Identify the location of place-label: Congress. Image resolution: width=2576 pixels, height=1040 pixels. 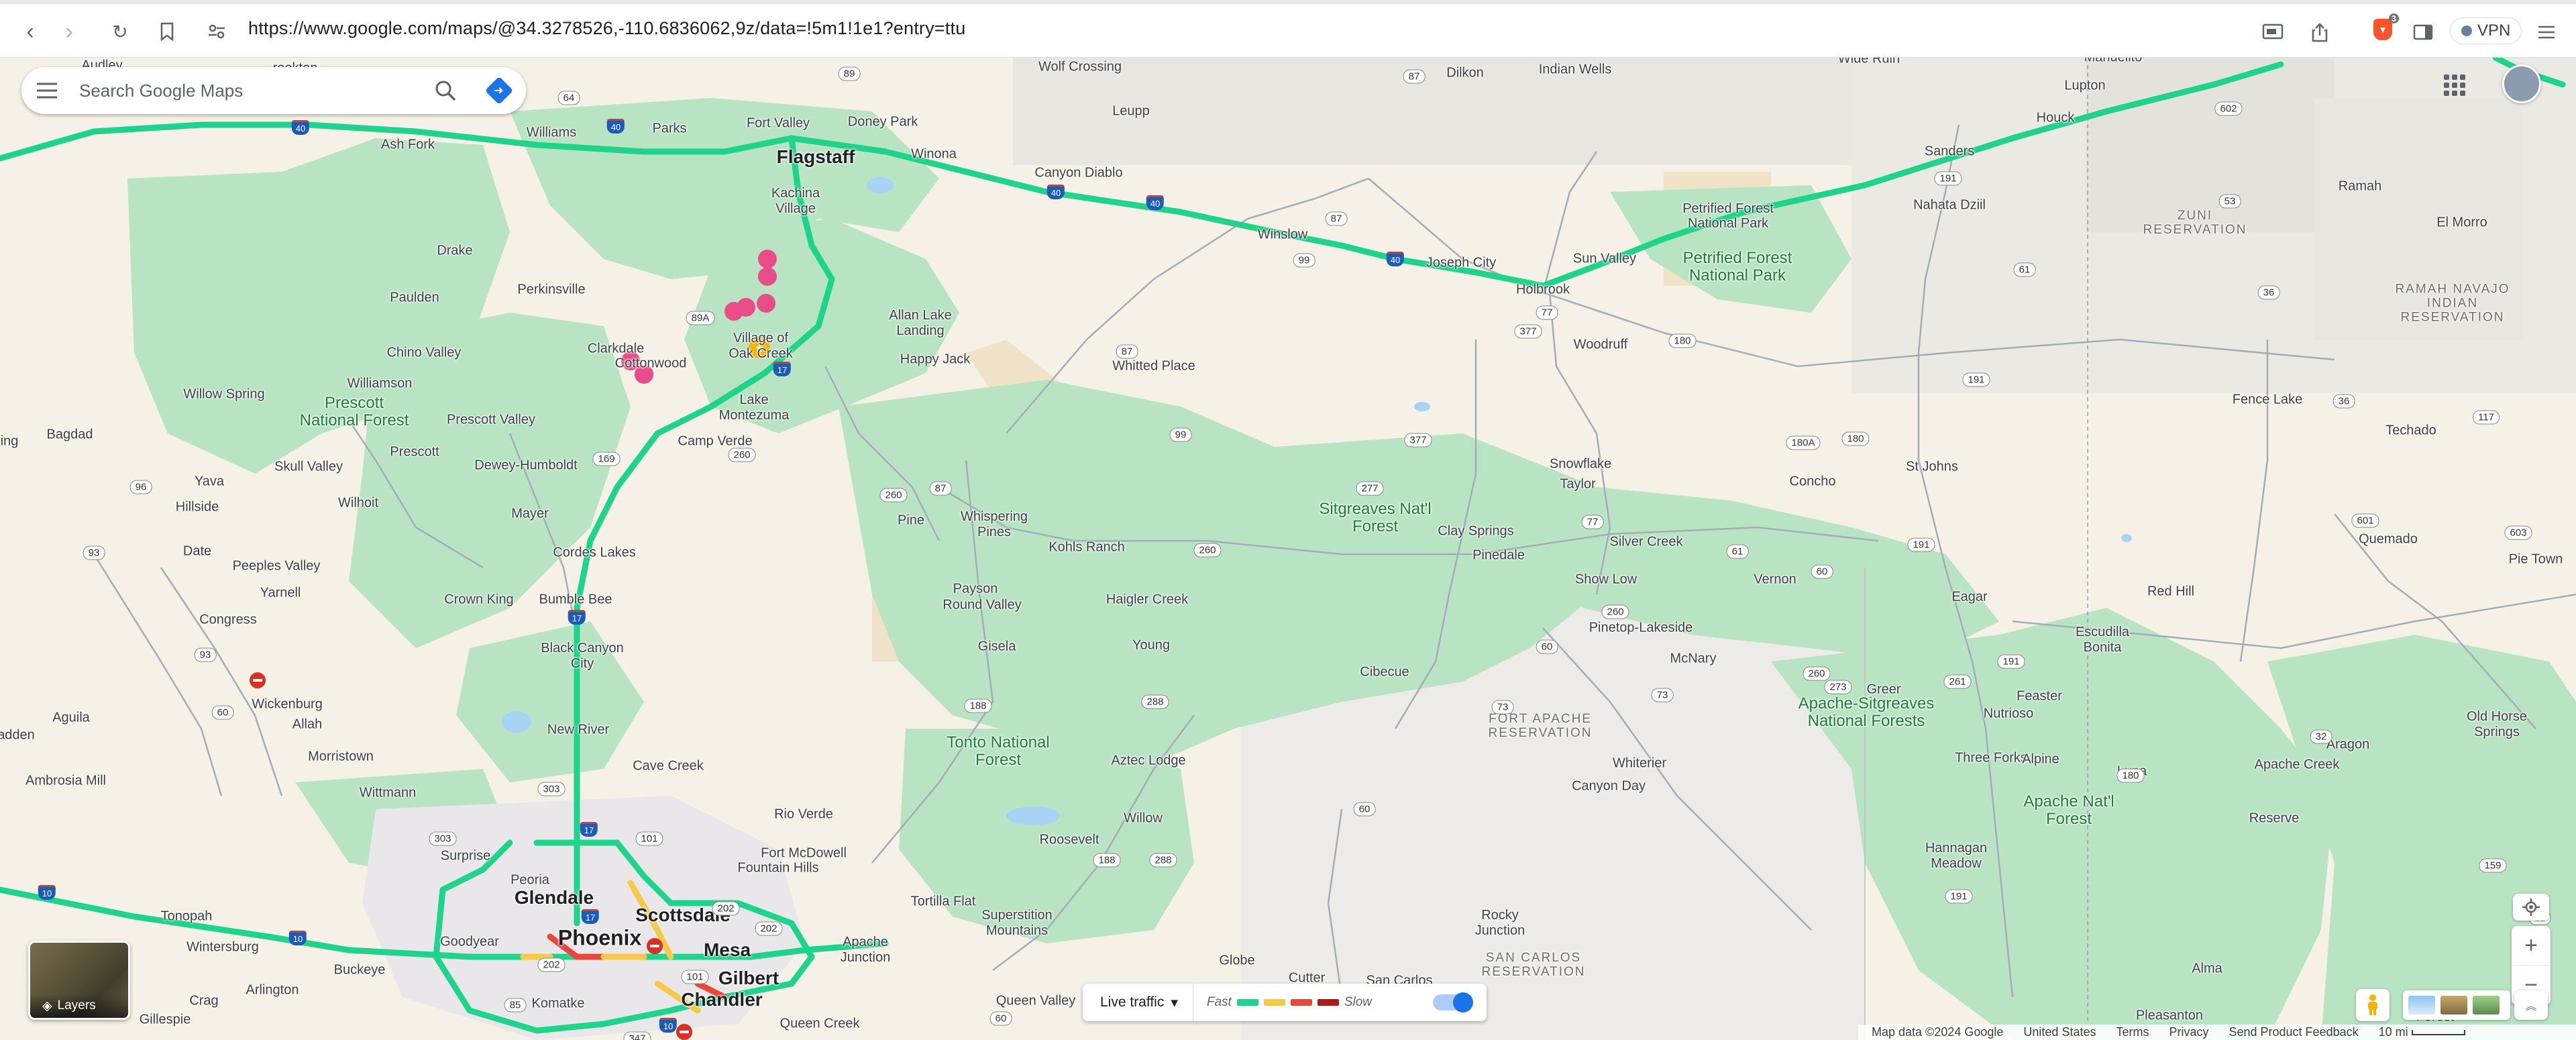
(228, 620).